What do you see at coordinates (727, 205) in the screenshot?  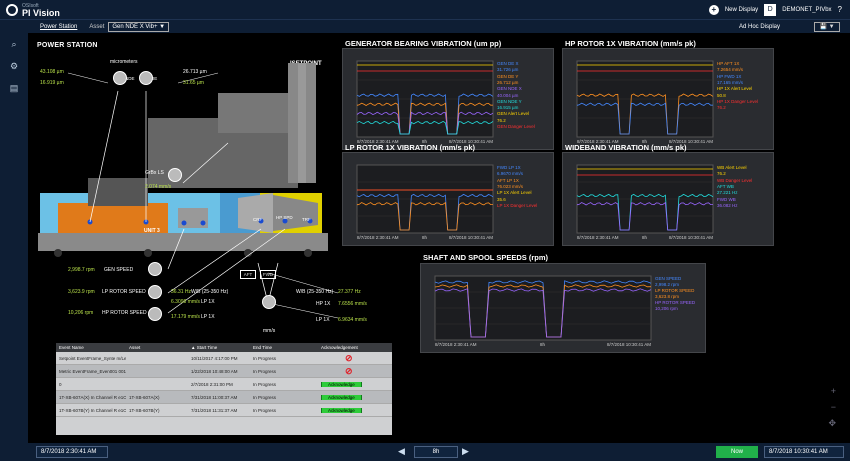 I see `legend-item: 36.082 Hz` at bounding box center [727, 205].